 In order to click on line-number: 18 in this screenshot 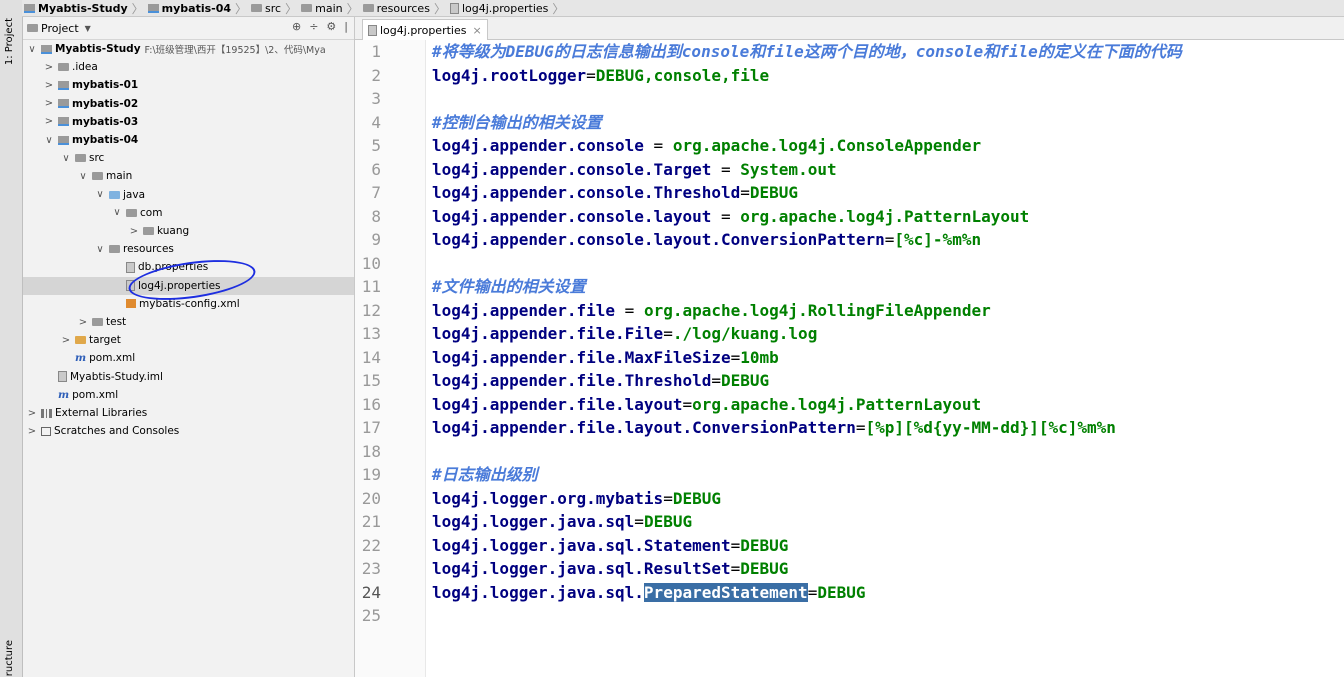, I will do `click(371, 451)`.